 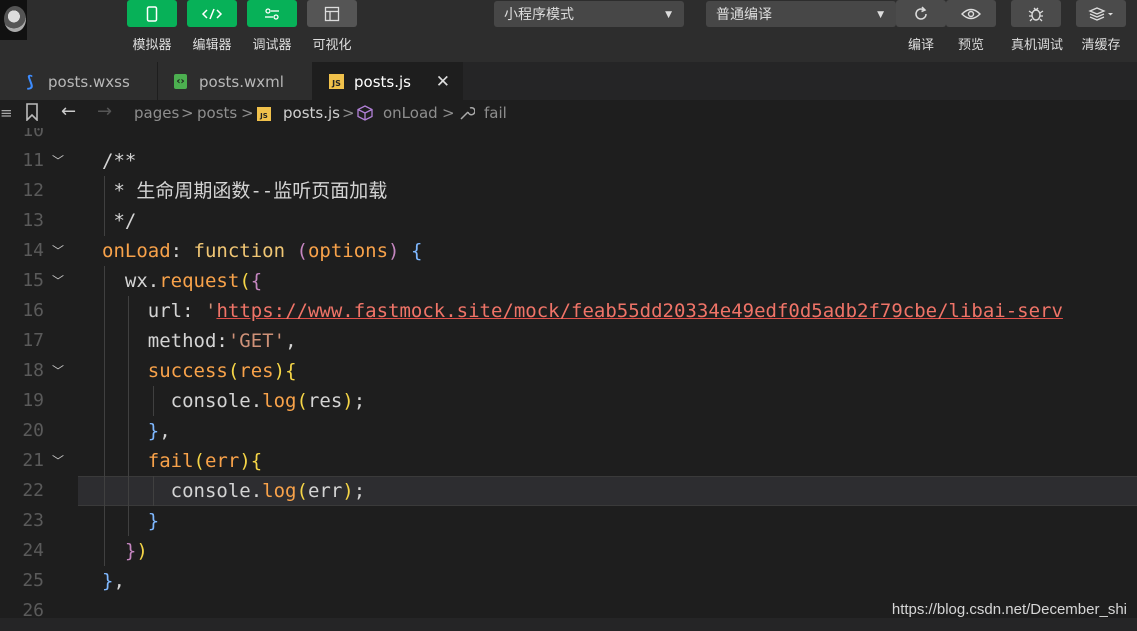 What do you see at coordinates (33, 460) in the screenshot?
I see `line-number: 21` at bounding box center [33, 460].